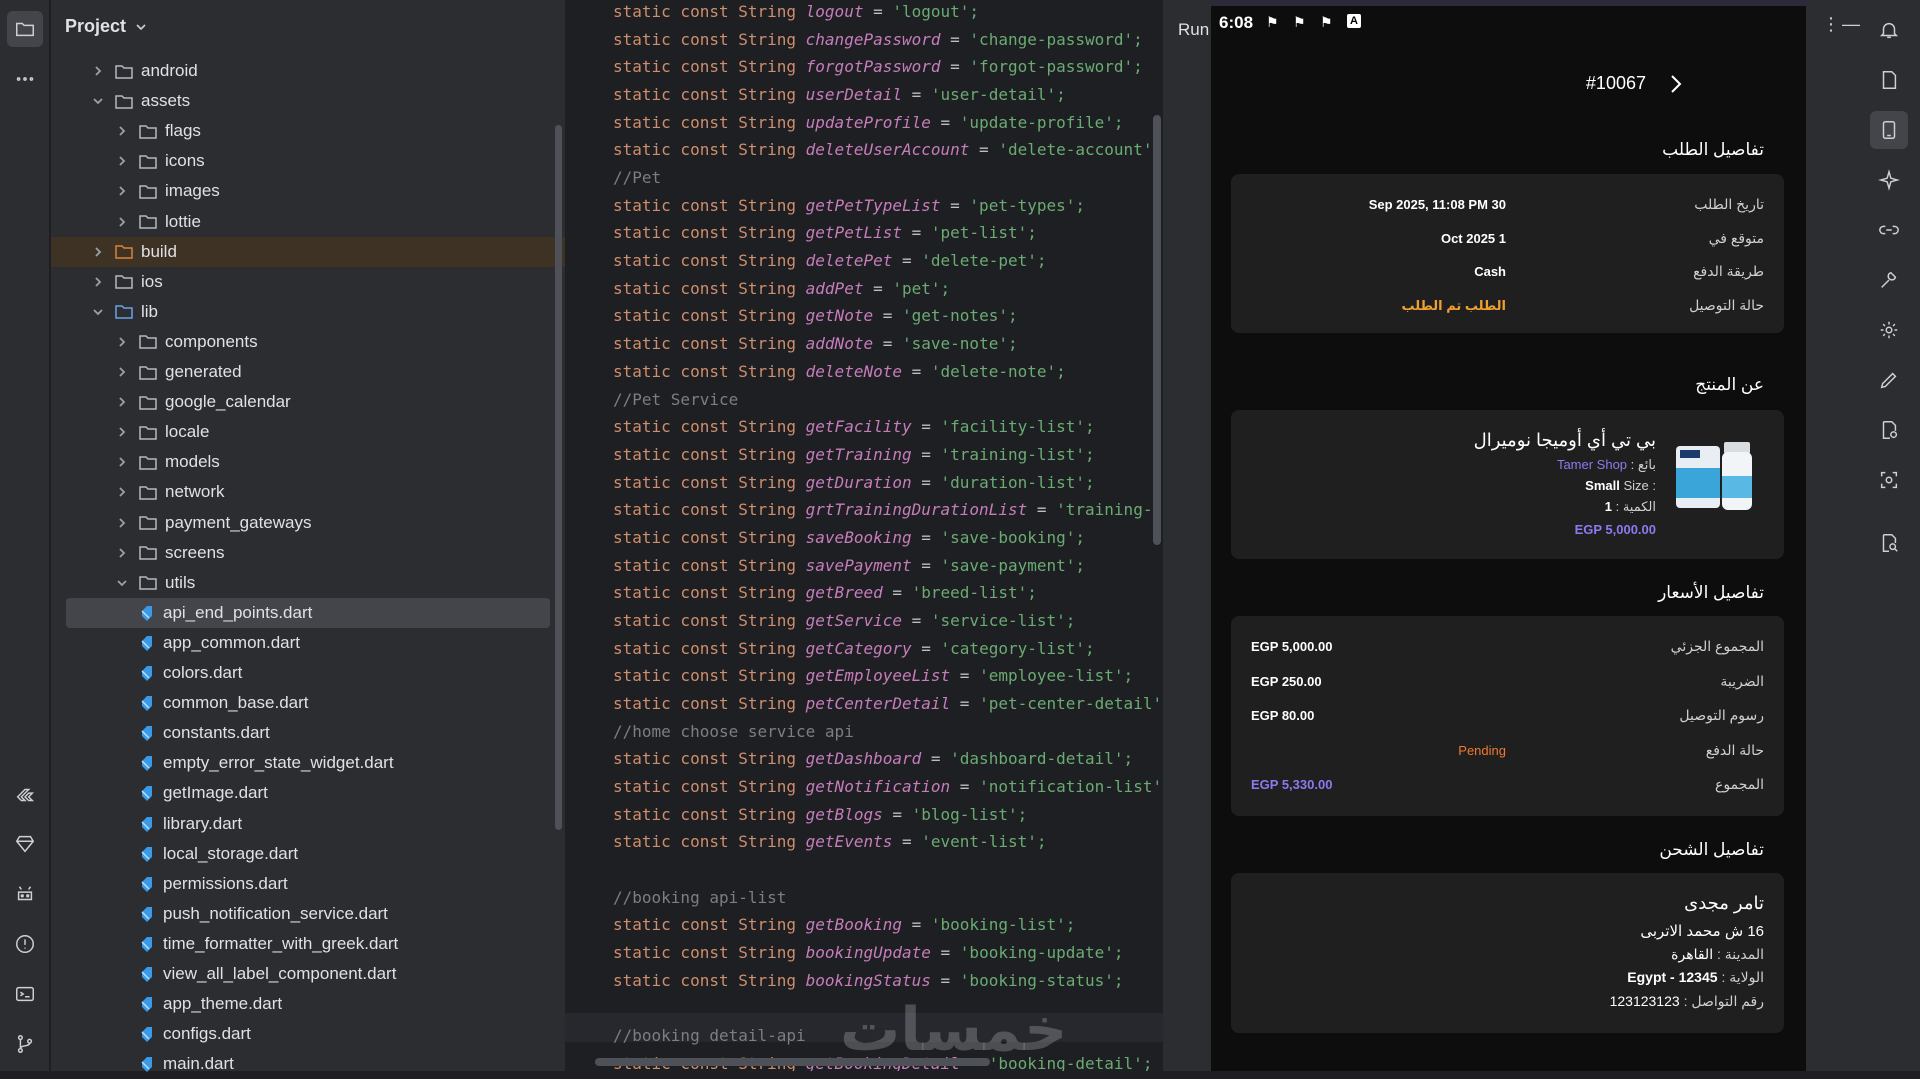  Describe the element at coordinates (1724, 903) in the screenshot. I see `recipient-name: تامر مجدى` at that location.